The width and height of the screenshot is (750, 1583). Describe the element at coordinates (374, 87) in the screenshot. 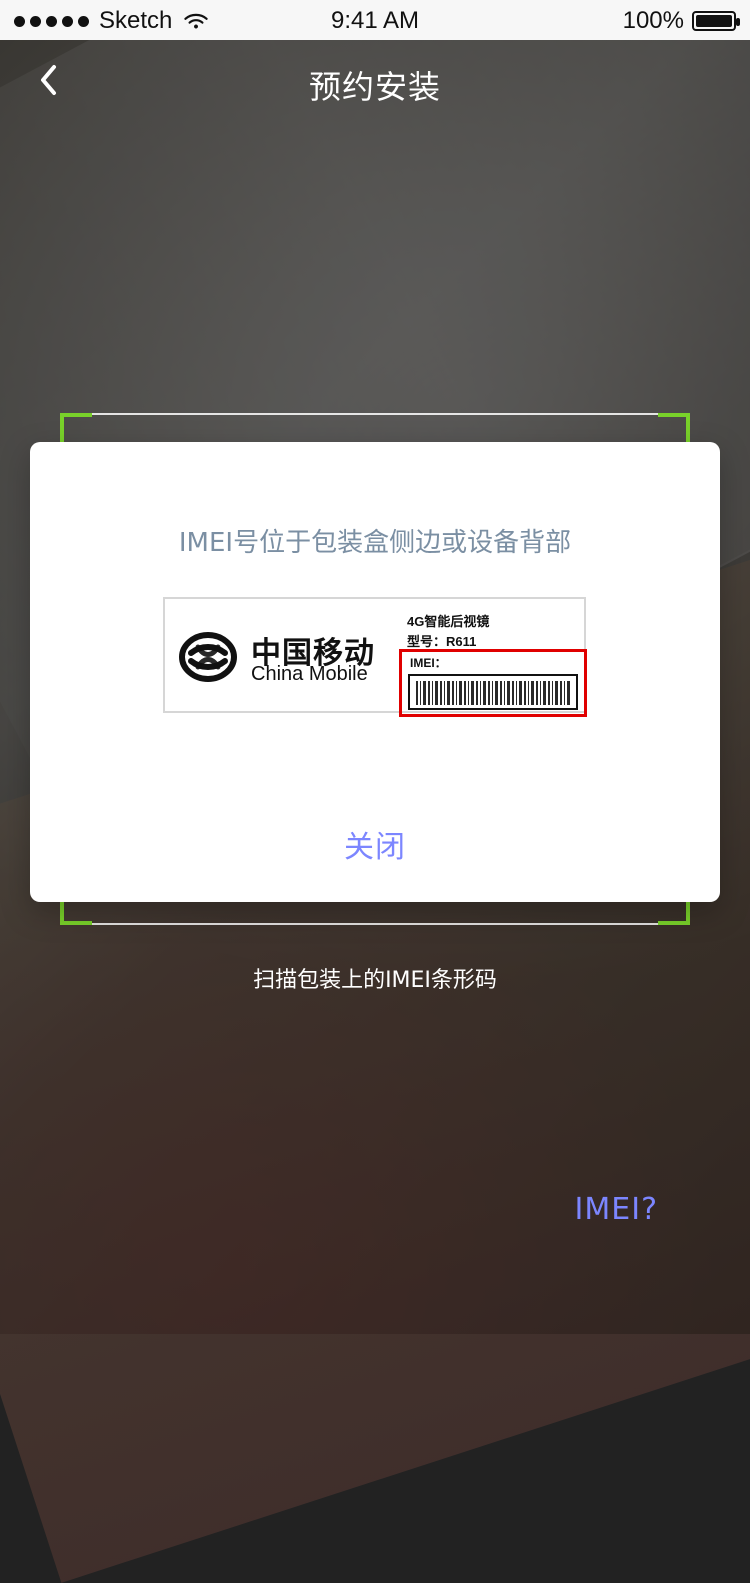

I see `page-title: 预约安装` at that location.